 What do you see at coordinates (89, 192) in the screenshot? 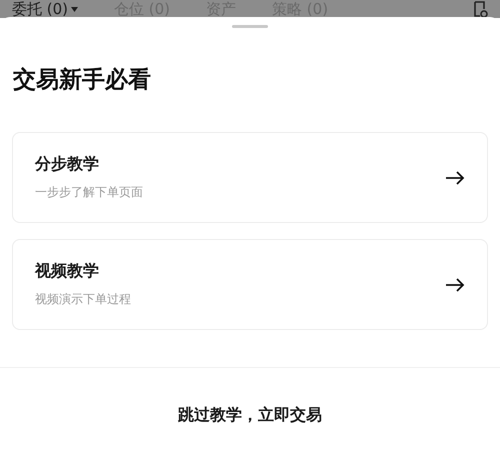
I see `option-subtitle: 一步步了解下单页面` at bounding box center [89, 192].